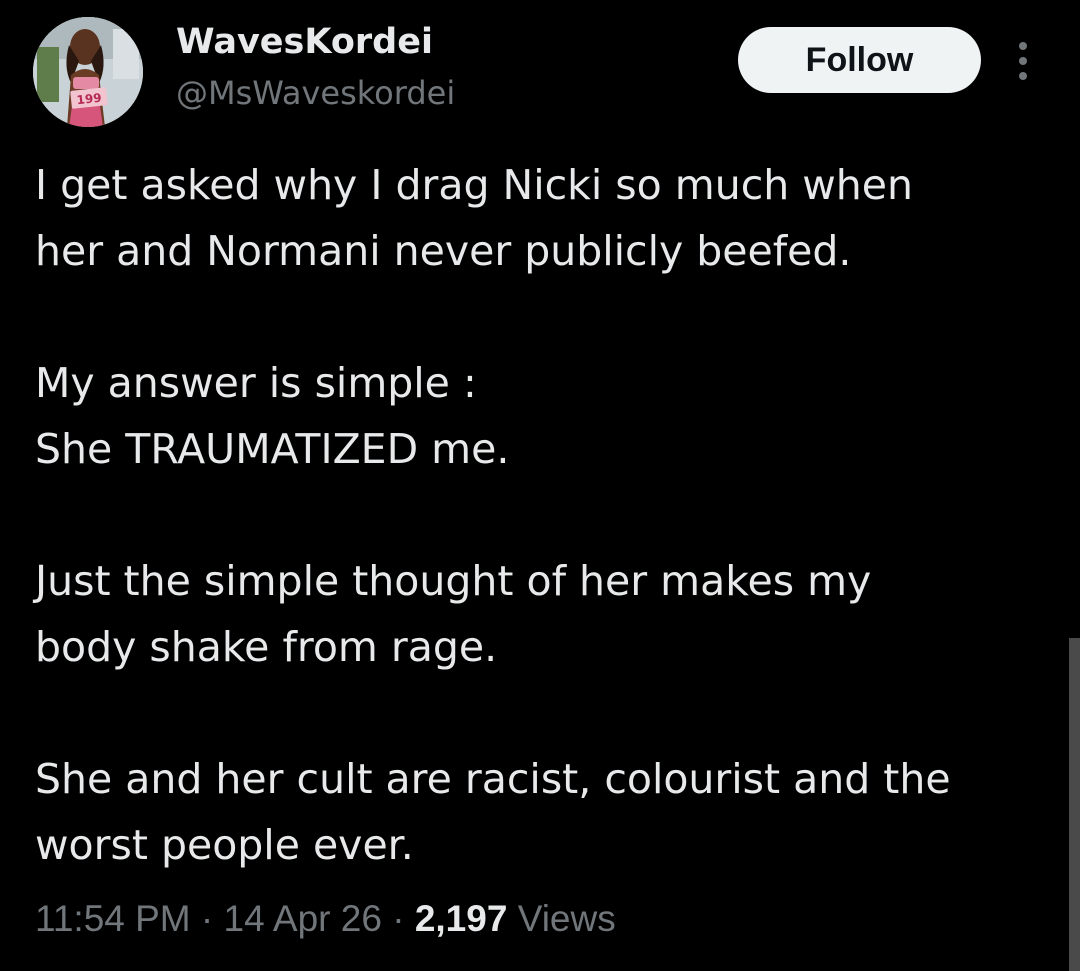 This screenshot has width=1080, height=971. I want to click on follow-button: Follow, so click(859, 60).